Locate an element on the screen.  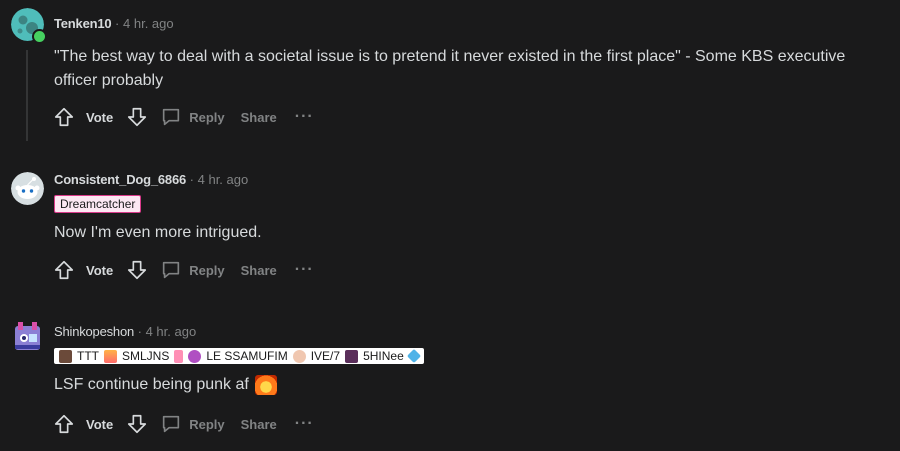
thread-line is located at coordinates (27, 95).